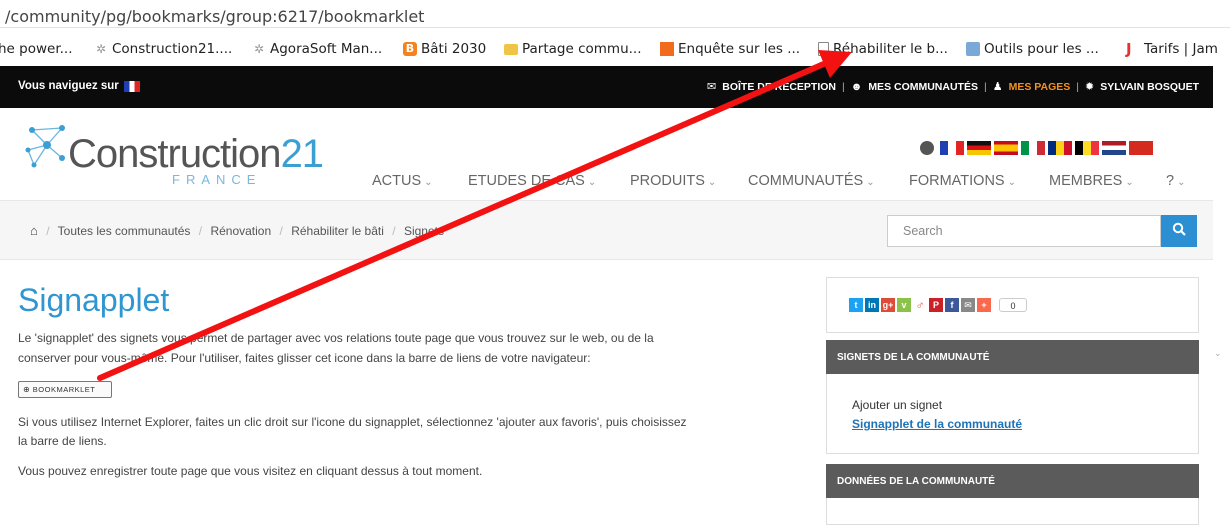  What do you see at coordinates (997, 87) in the screenshot?
I see `user-icon: ♟` at bounding box center [997, 87].